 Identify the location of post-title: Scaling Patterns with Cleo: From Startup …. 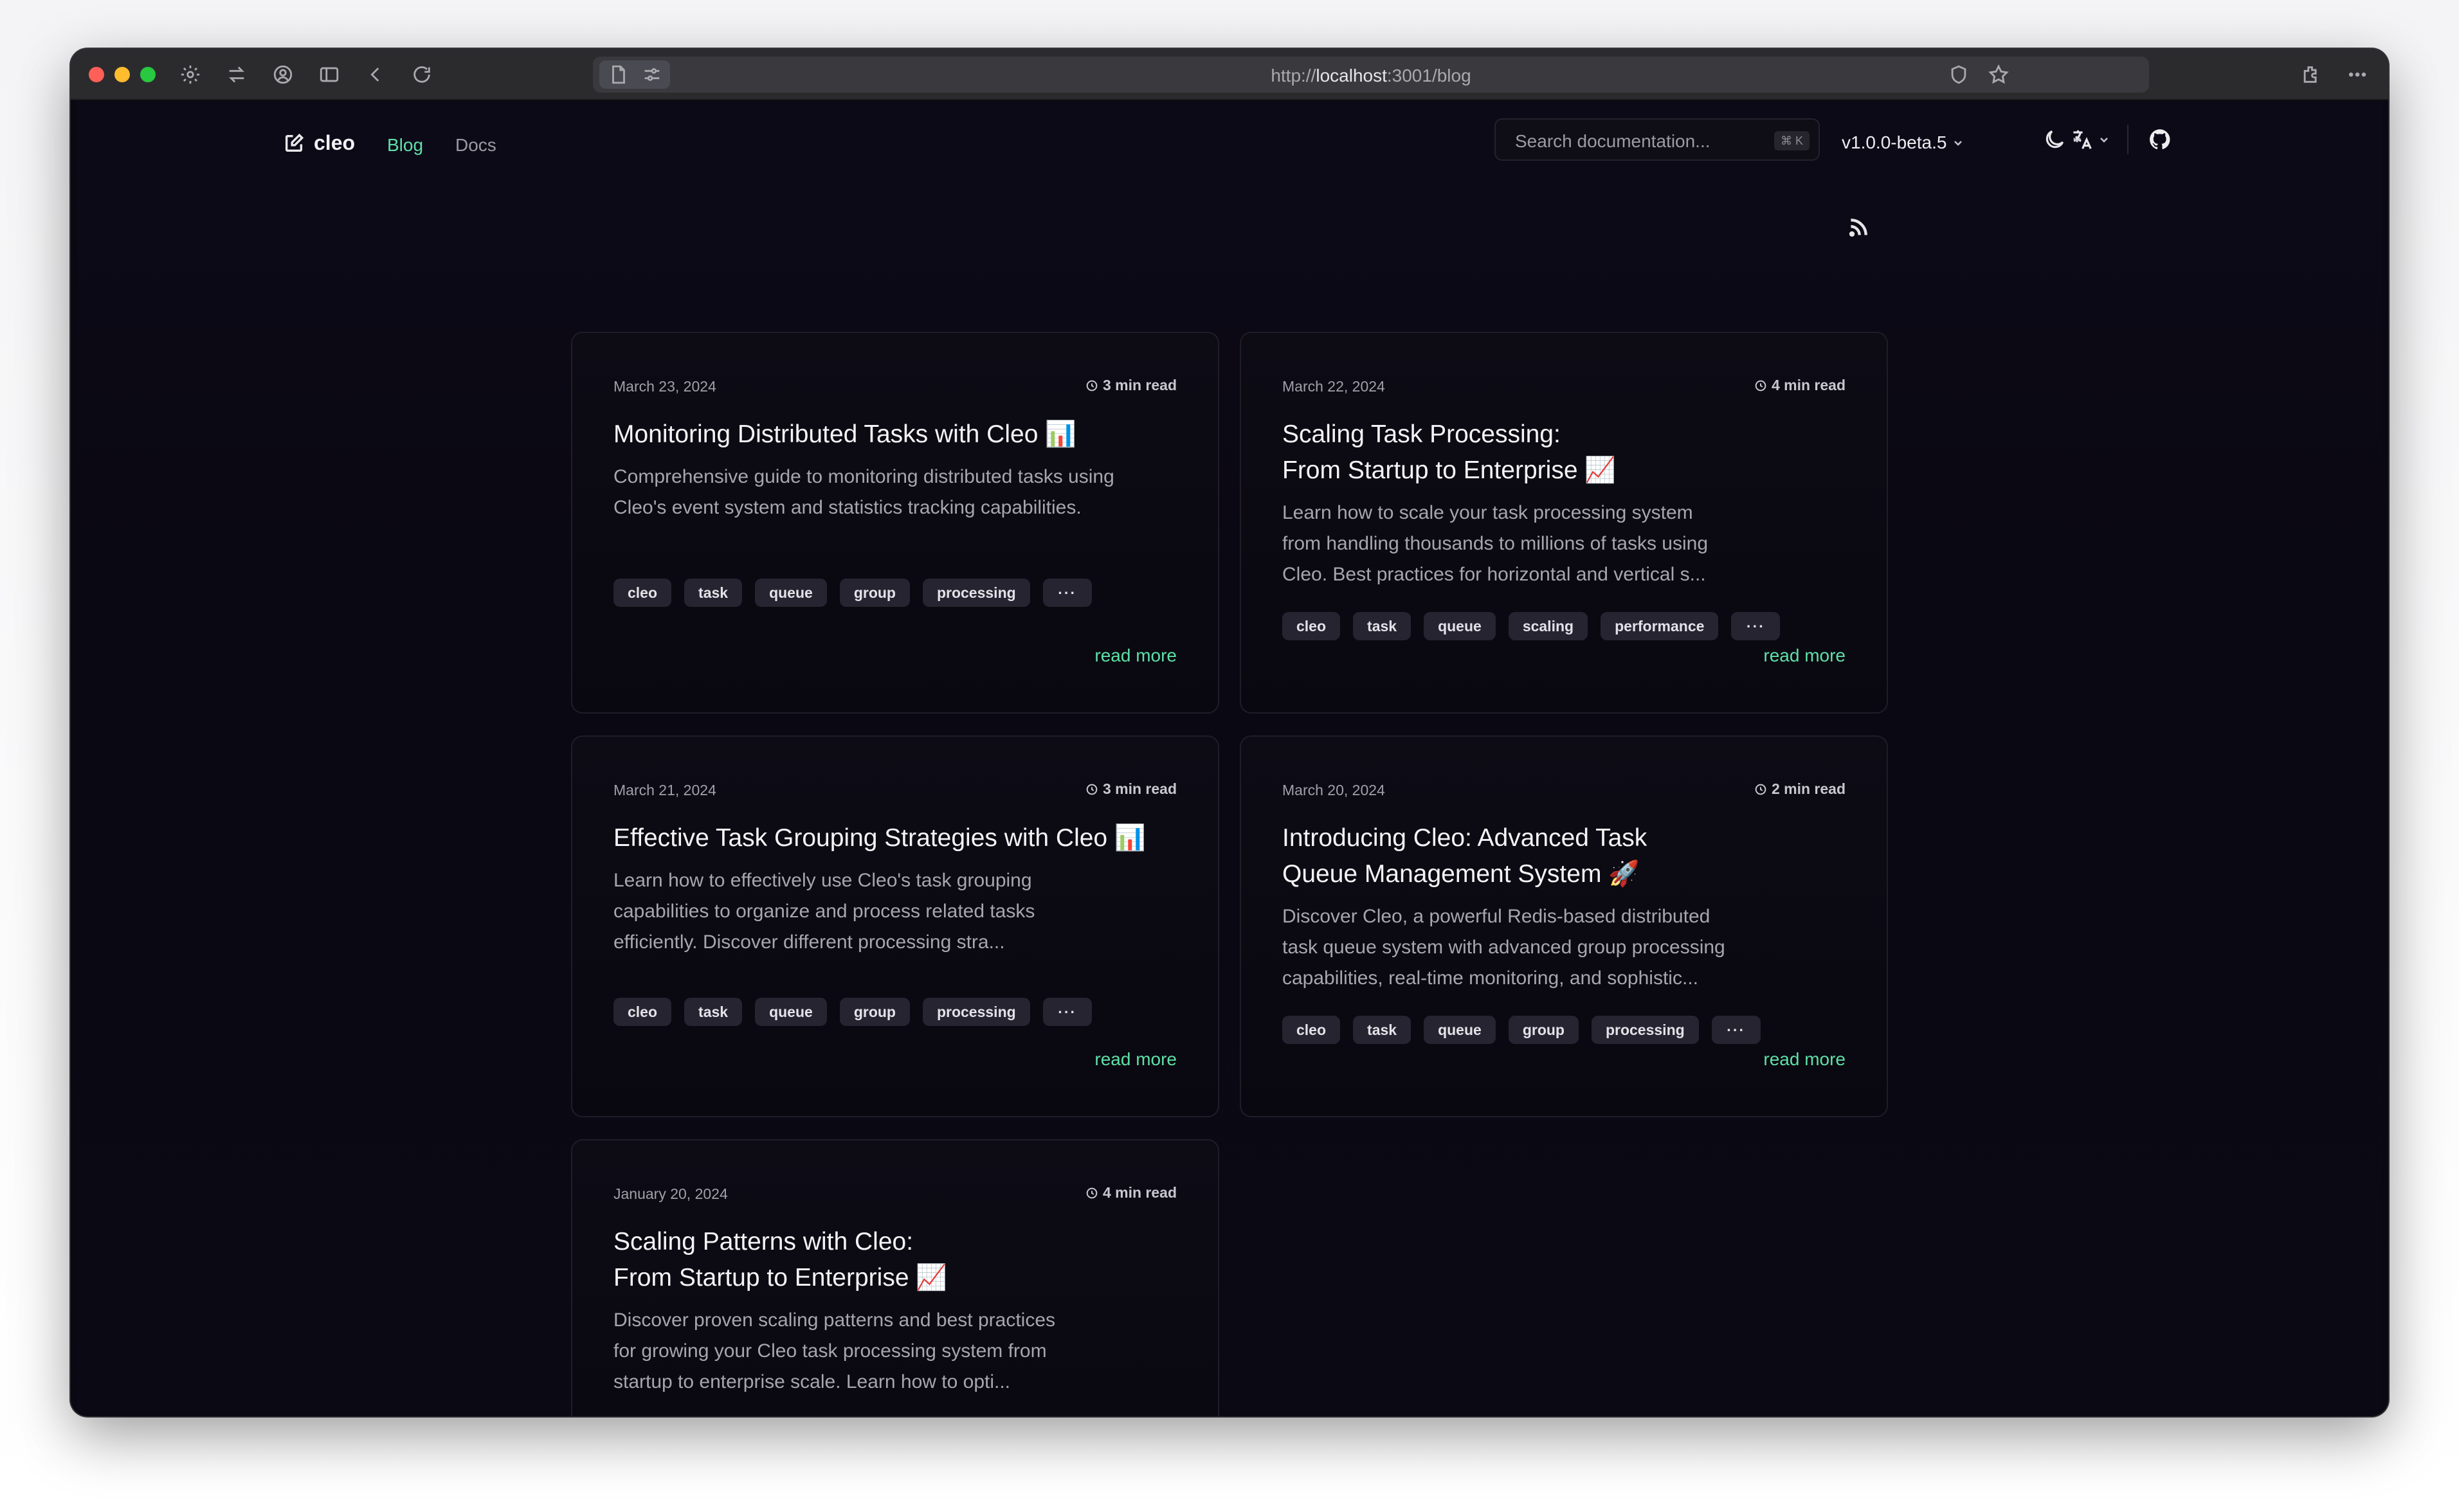
(896, 1260).